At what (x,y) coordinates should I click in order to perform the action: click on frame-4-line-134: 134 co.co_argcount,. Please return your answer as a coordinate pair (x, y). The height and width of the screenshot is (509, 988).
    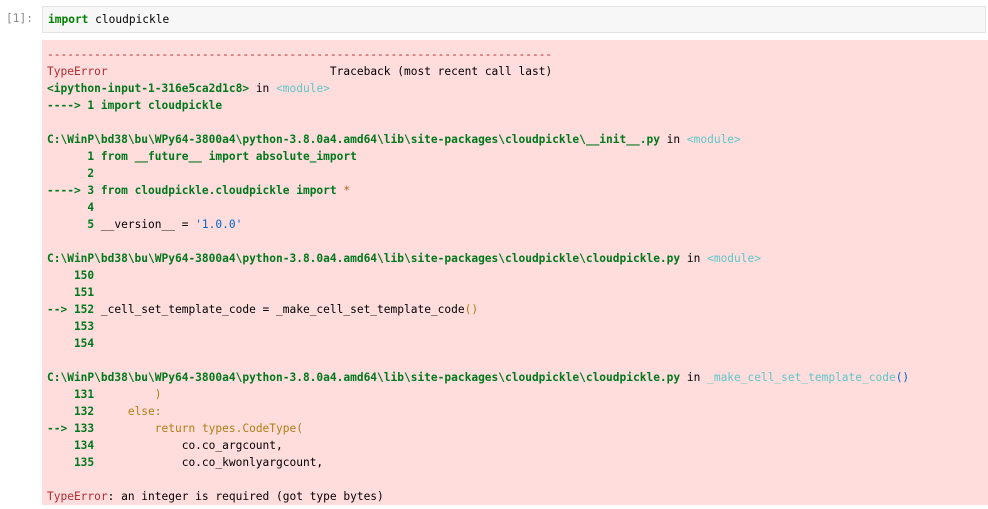
    Looking at the image, I should click on (165, 445).